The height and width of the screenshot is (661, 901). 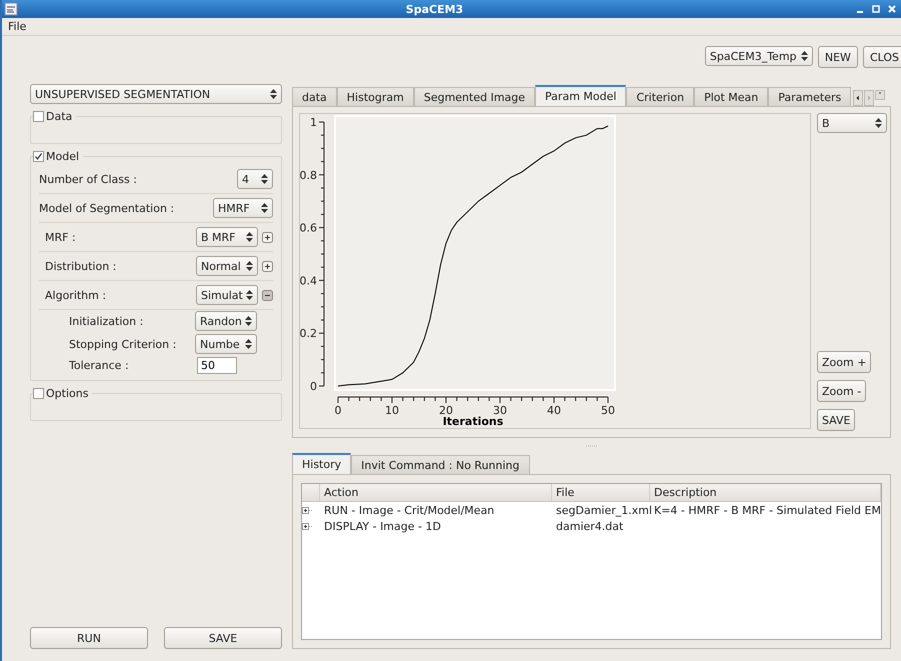 I want to click on dropdown: Simulat, so click(x=227, y=295).